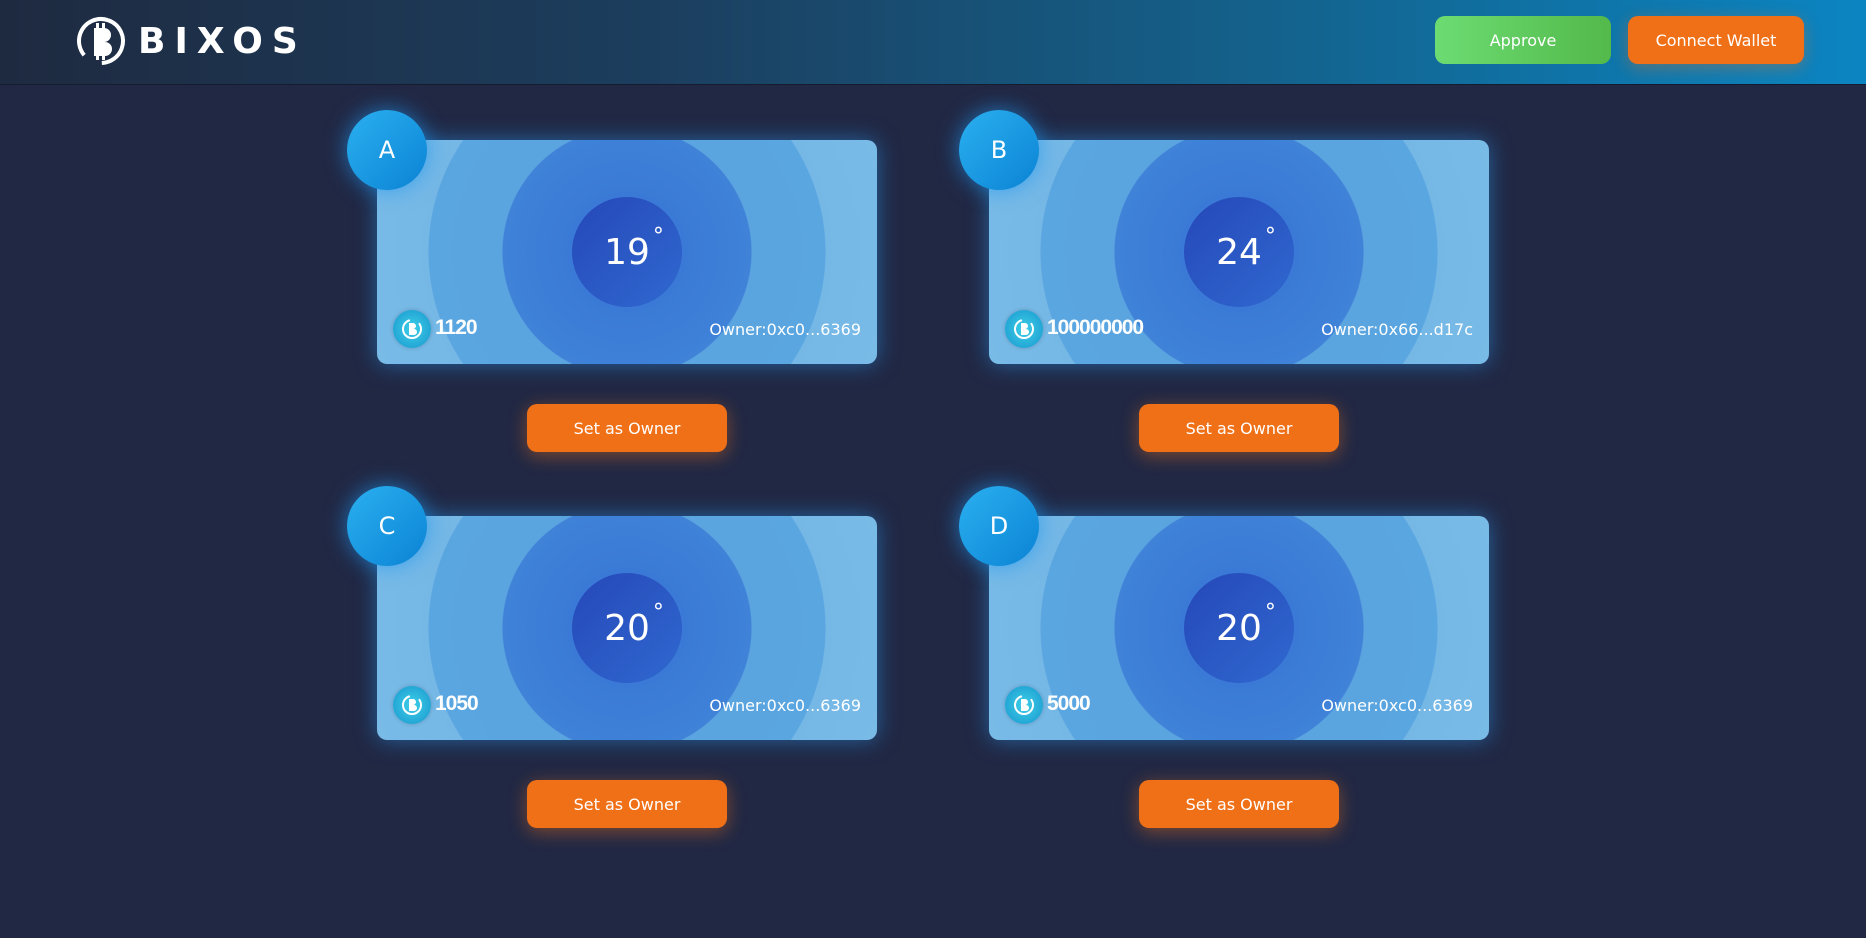 The height and width of the screenshot is (938, 1866). I want to click on bixos-logo: BIXOS, so click(190, 41).